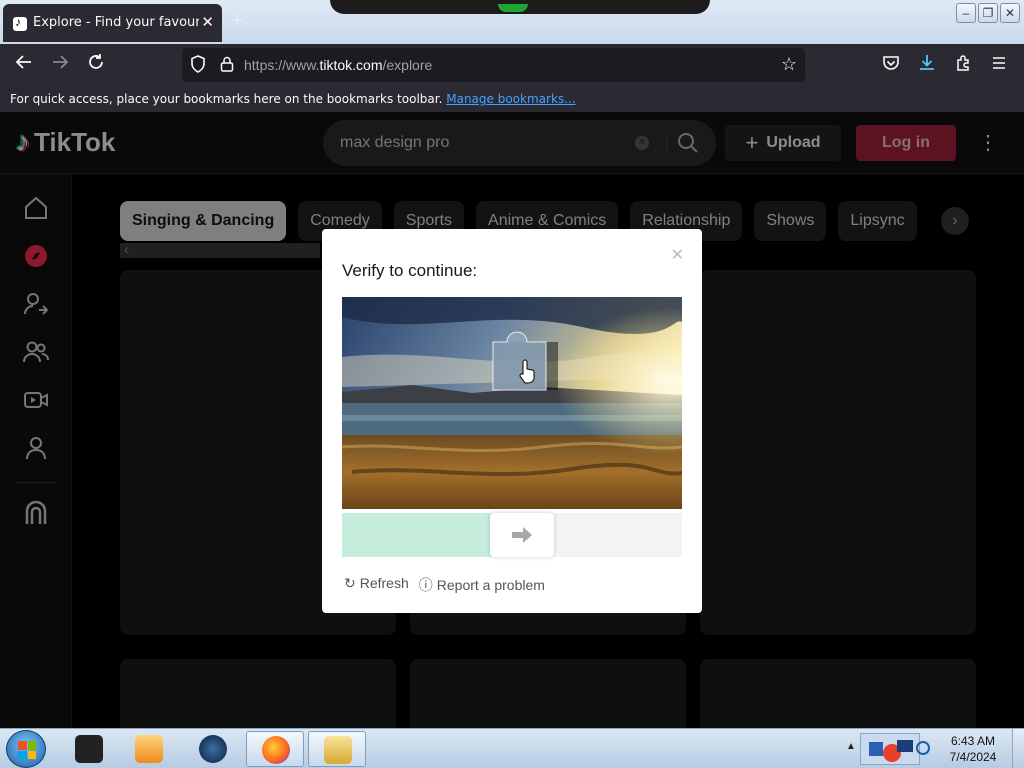  I want to click on start-button, so click(26, 749).